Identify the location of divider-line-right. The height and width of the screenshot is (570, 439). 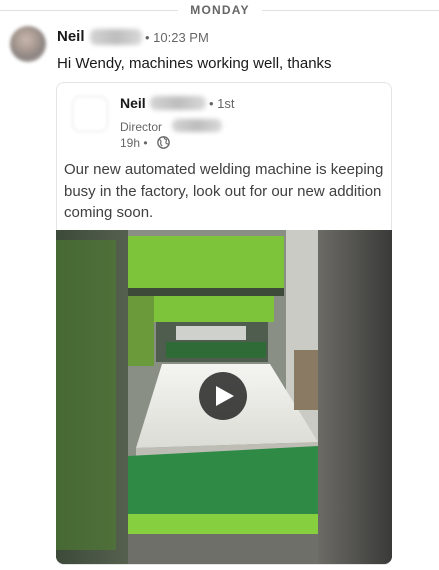
(350, 10).